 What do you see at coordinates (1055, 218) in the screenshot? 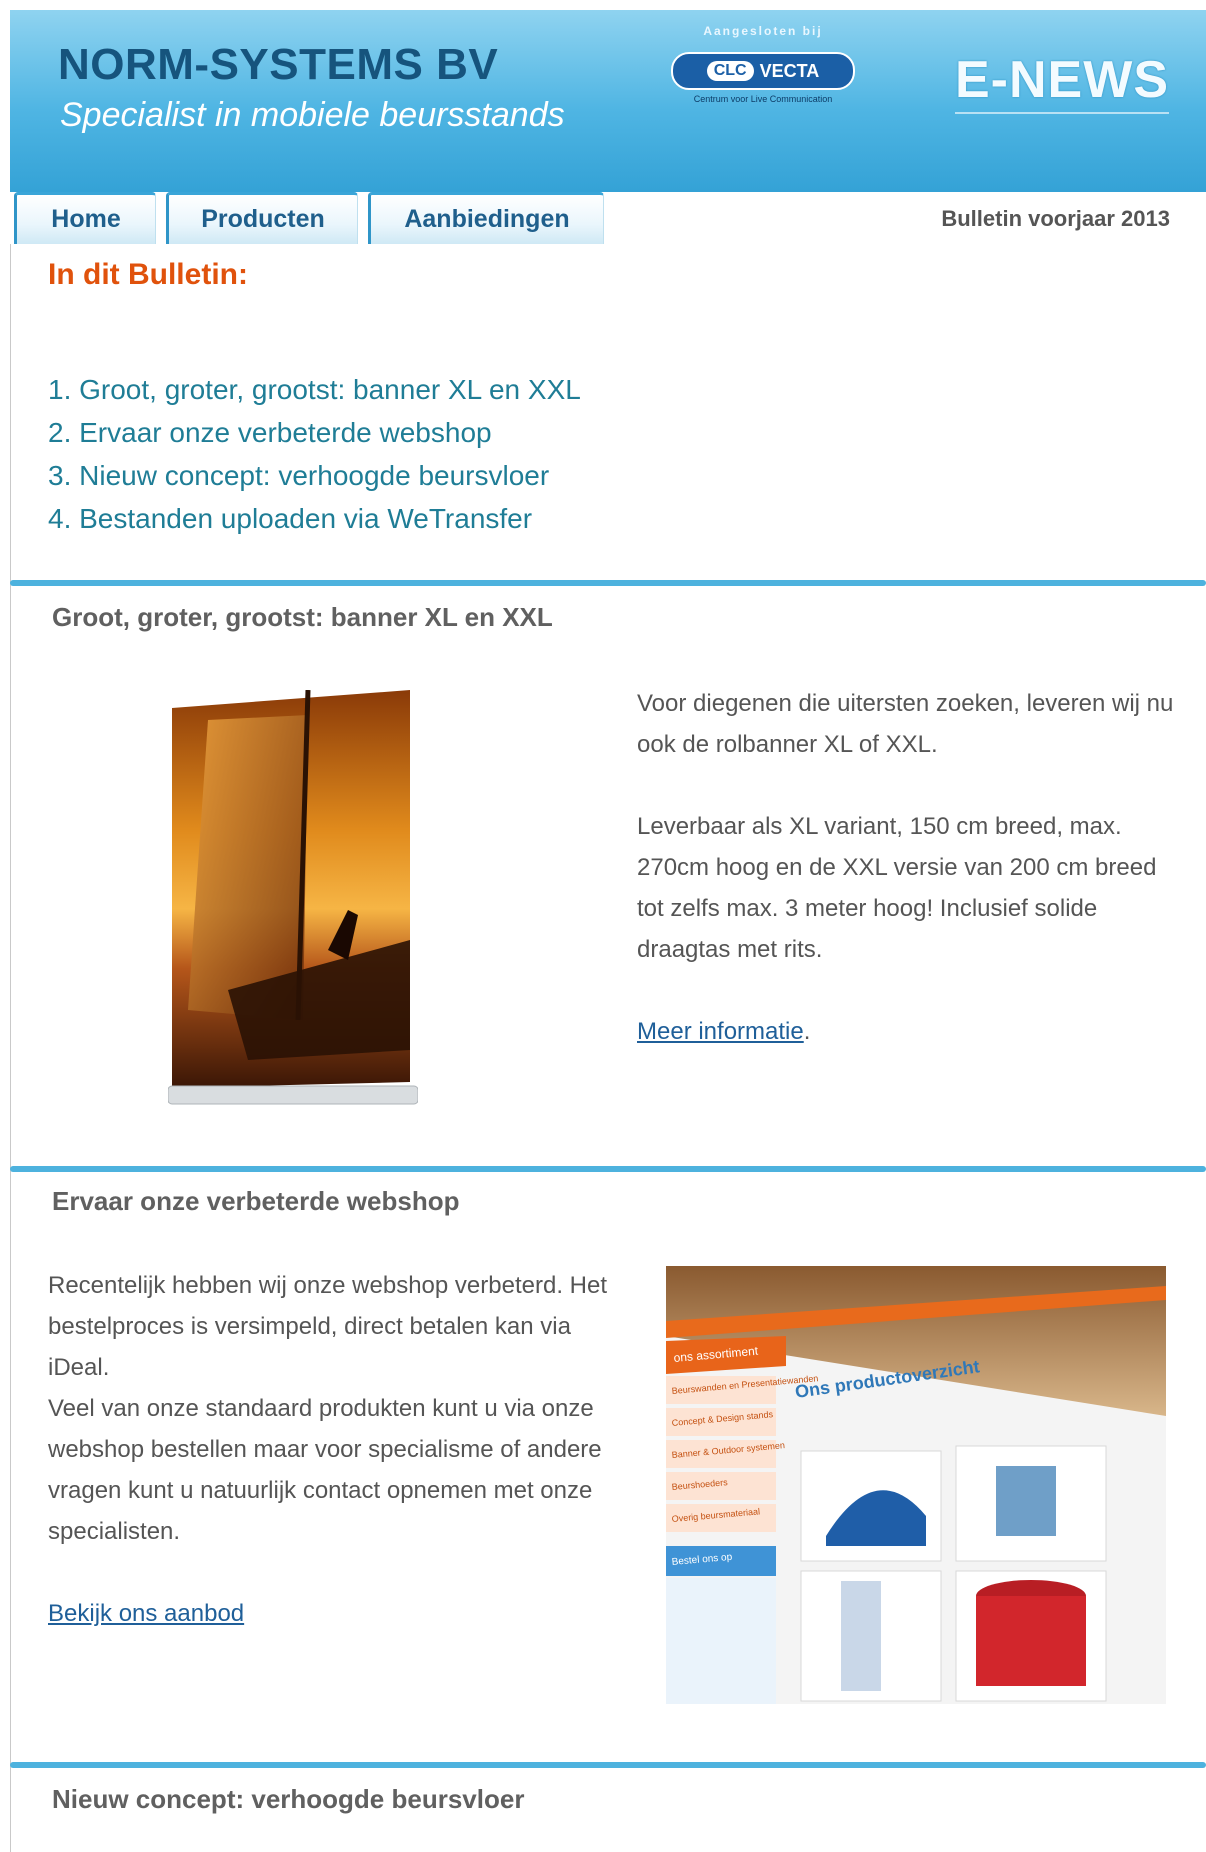
I see `bulletin-label: Bulletin voorjaar 2013` at bounding box center [1055, 218].